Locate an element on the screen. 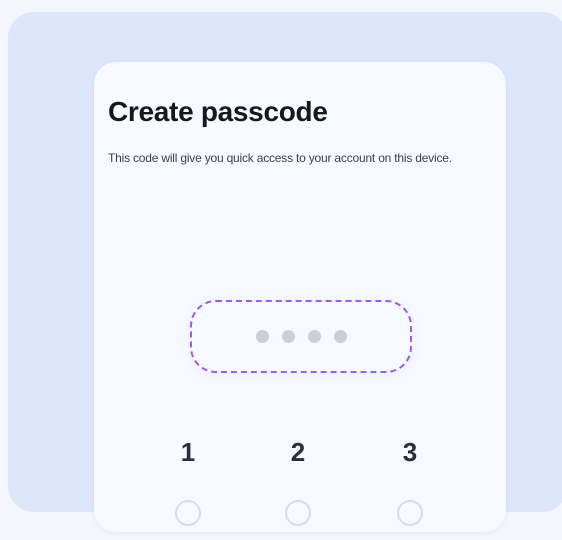 The height and width of the screenshot is (540, 562). keypad-key-6-outline is located at coordinates (410, 513).